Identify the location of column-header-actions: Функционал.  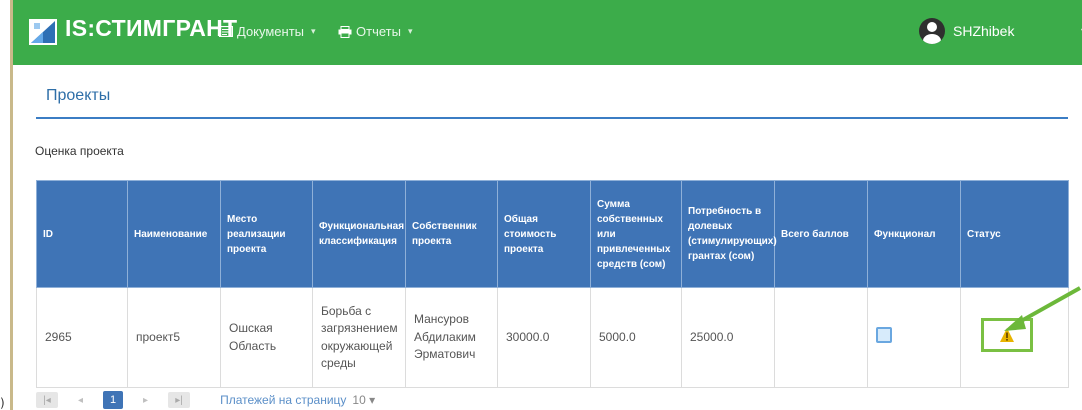
(914, 234).